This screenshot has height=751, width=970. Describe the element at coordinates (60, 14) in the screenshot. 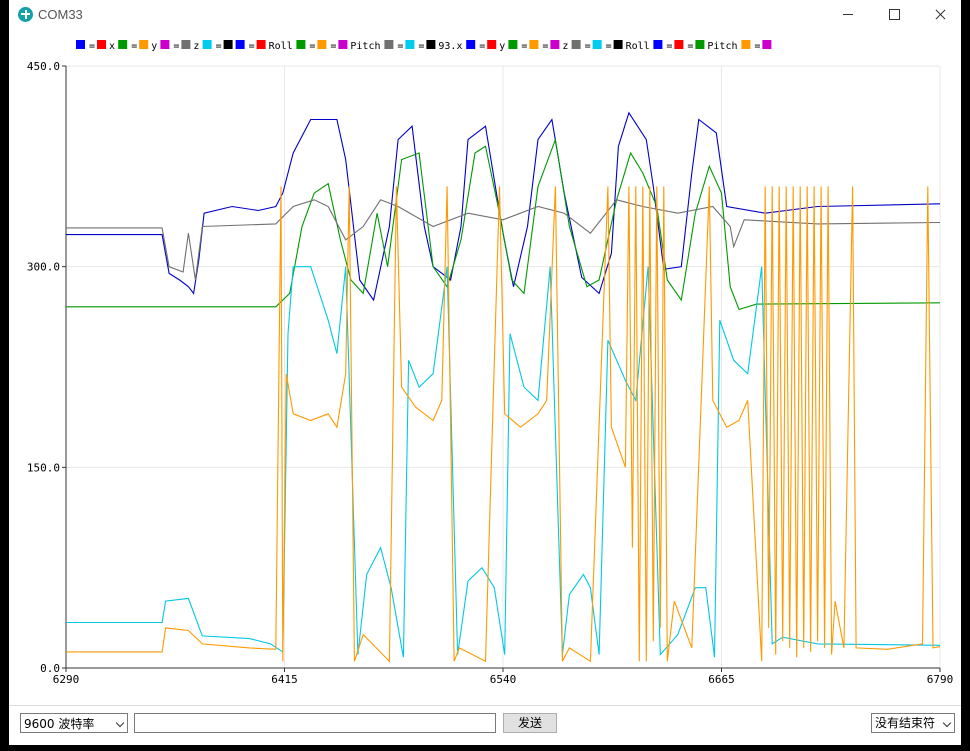

I see `window-title: COM33` at that location.